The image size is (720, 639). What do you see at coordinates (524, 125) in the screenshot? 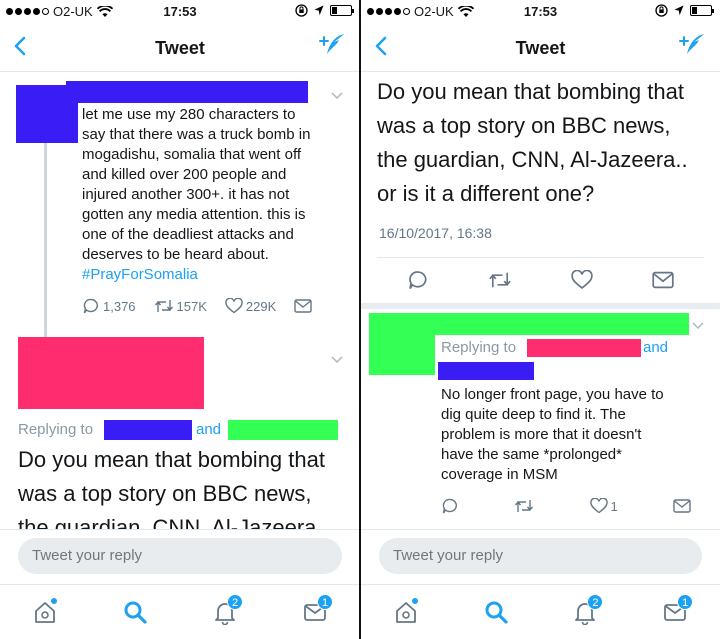
I see `tweet-line: was a top story on BBC news,` at bounding box center [524, 125].